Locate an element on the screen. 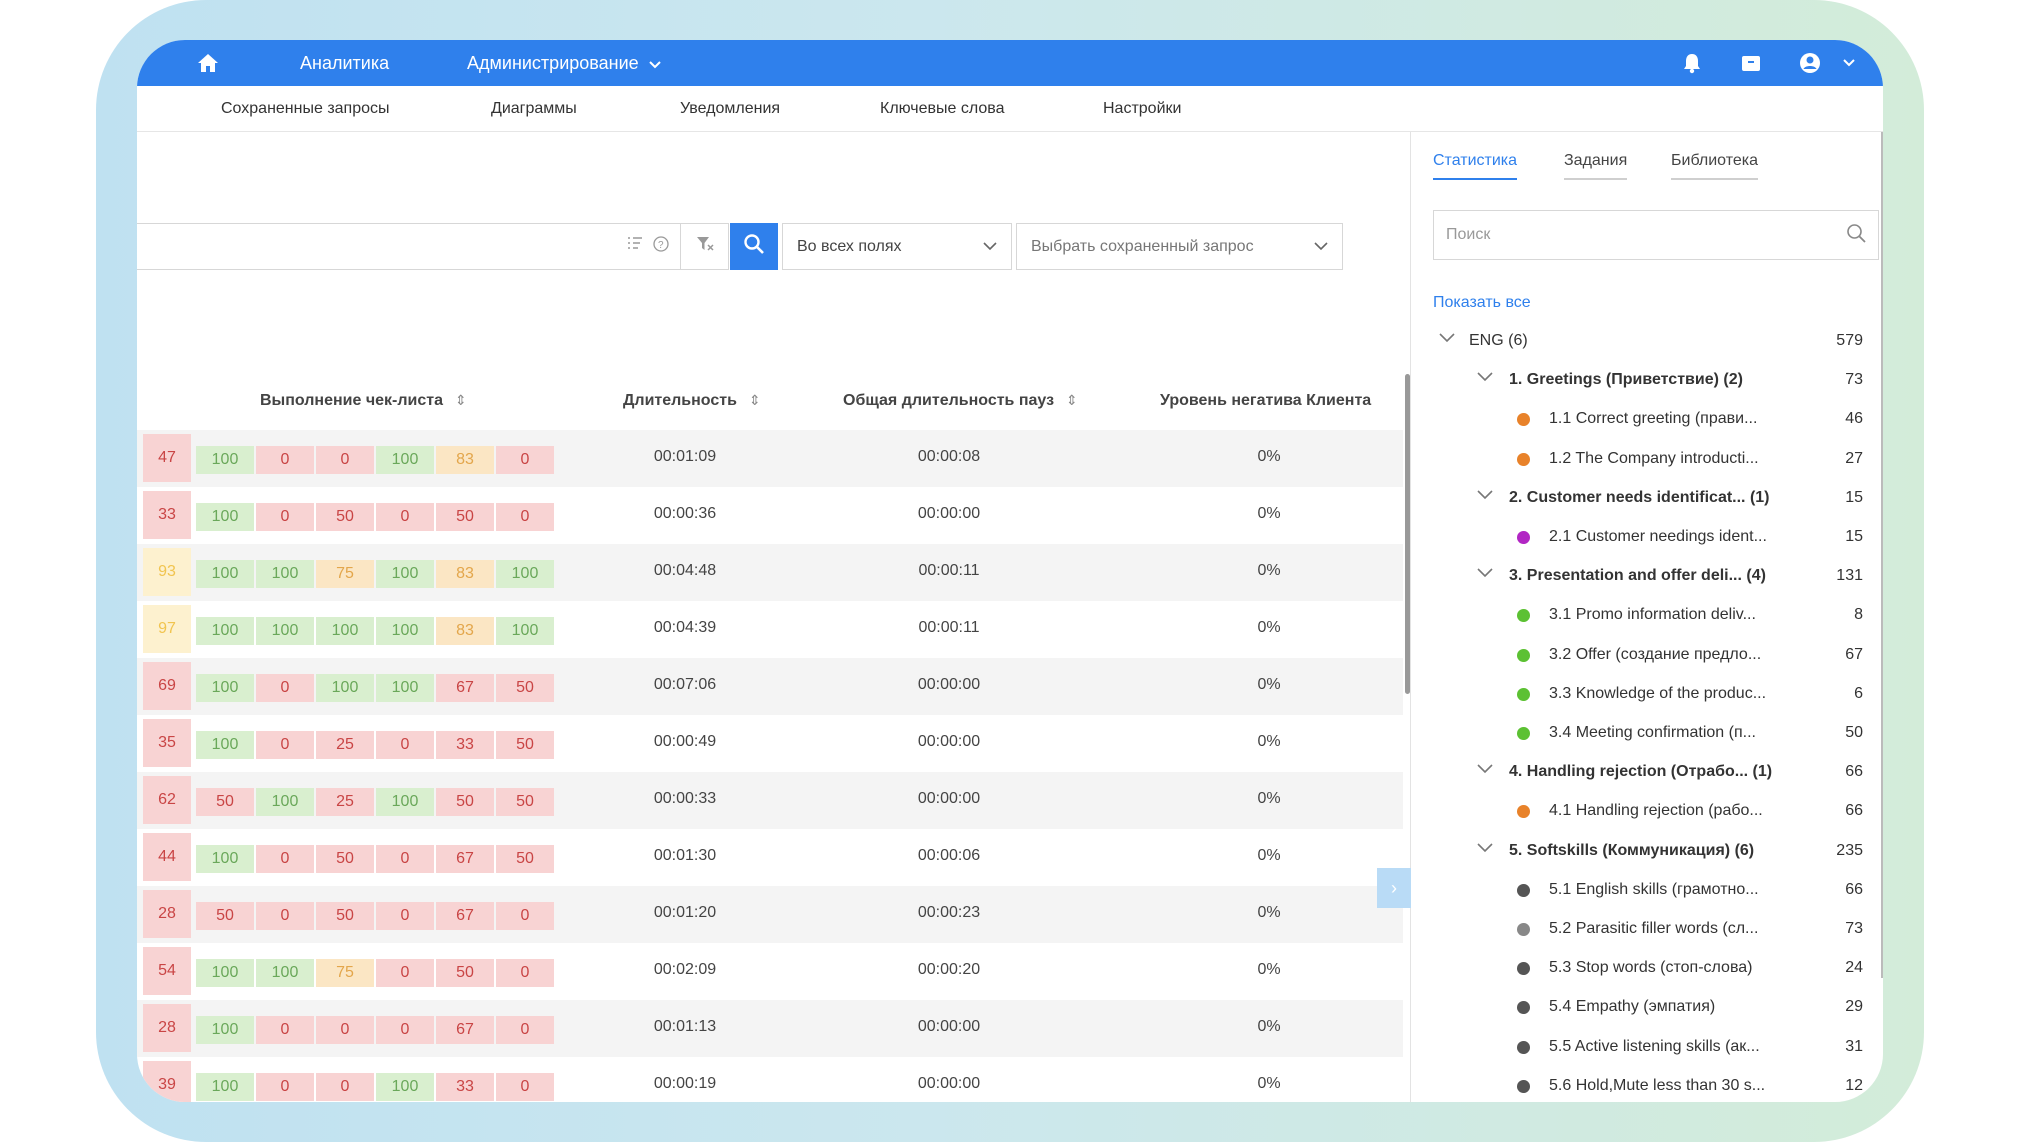 Image resolution: width=2018 pixels, height=1142 pixels. tree-leaf-item: 2.1 Customer needings ident... 15 is located at coordinates (1648, 539).